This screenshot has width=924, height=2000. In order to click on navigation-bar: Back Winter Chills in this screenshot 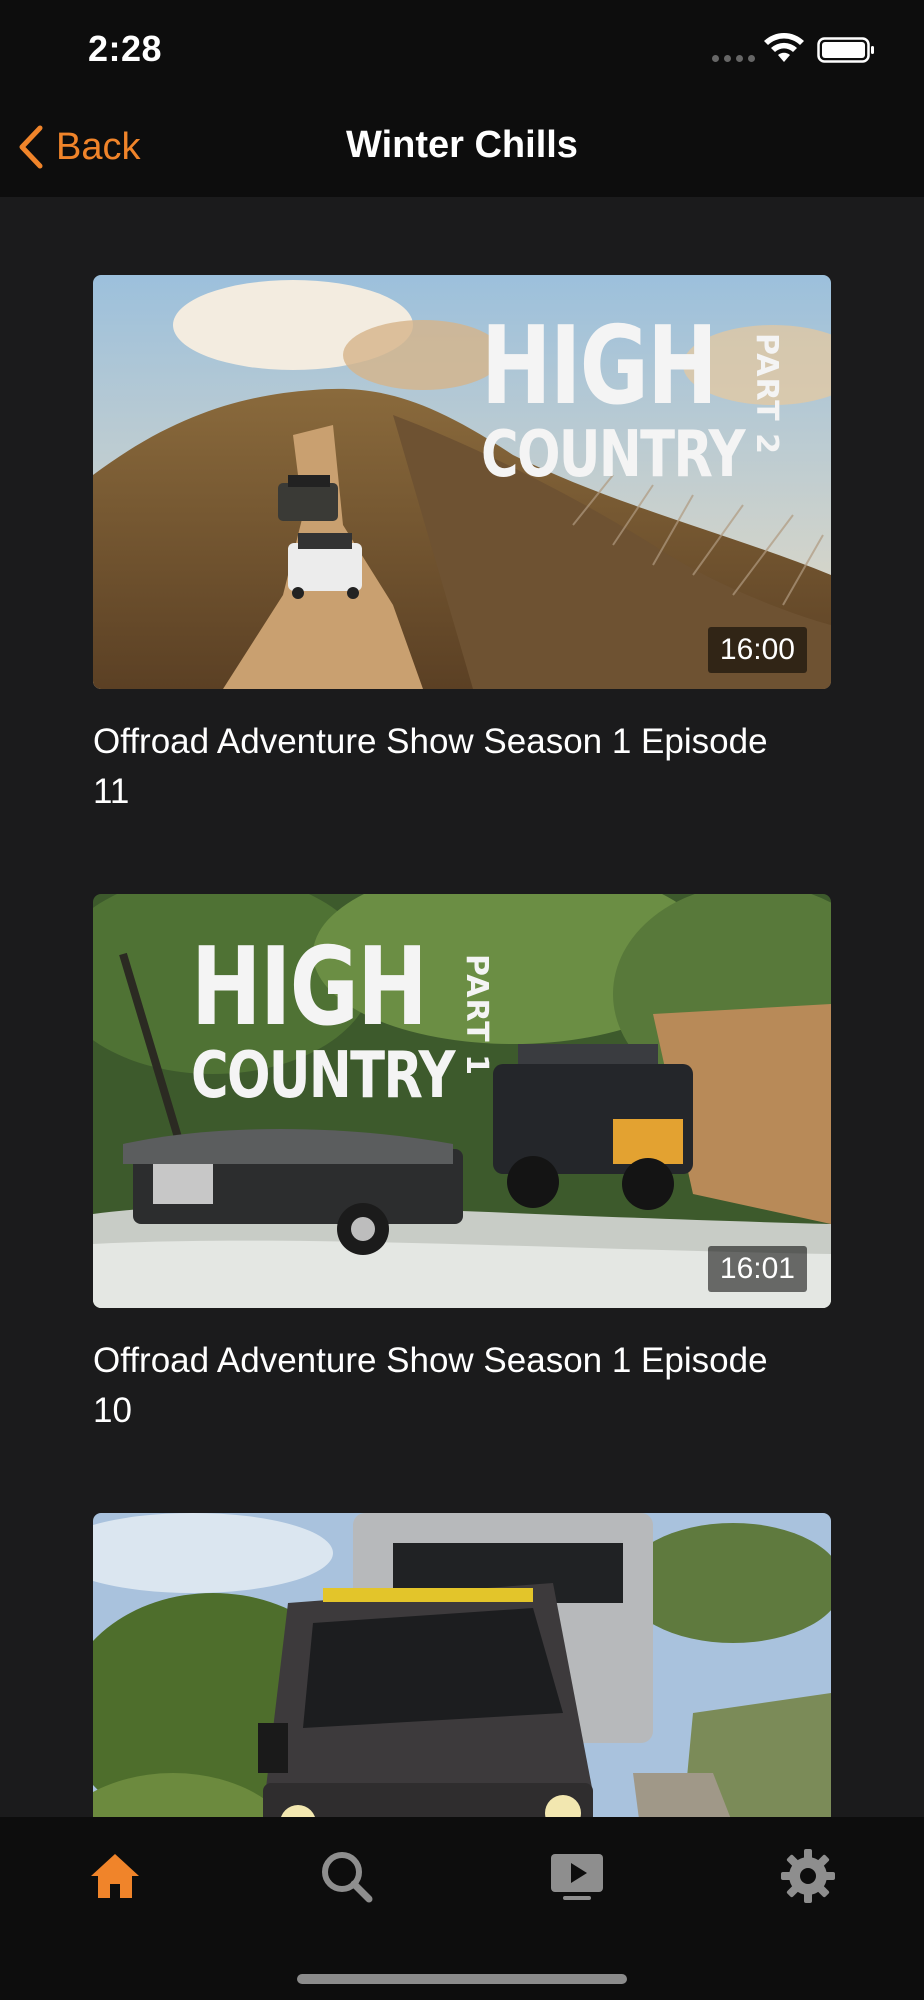, I will do `click(462, 148)`.